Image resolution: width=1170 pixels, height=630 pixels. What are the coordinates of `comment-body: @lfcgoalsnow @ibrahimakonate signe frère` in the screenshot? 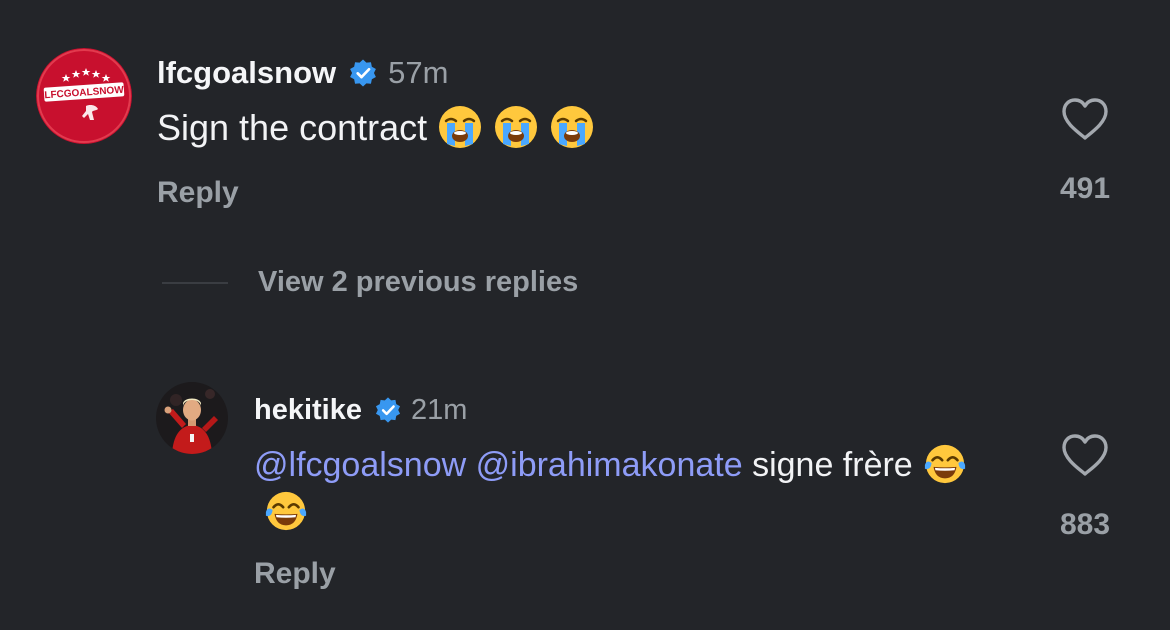 It's located at (614, 489).